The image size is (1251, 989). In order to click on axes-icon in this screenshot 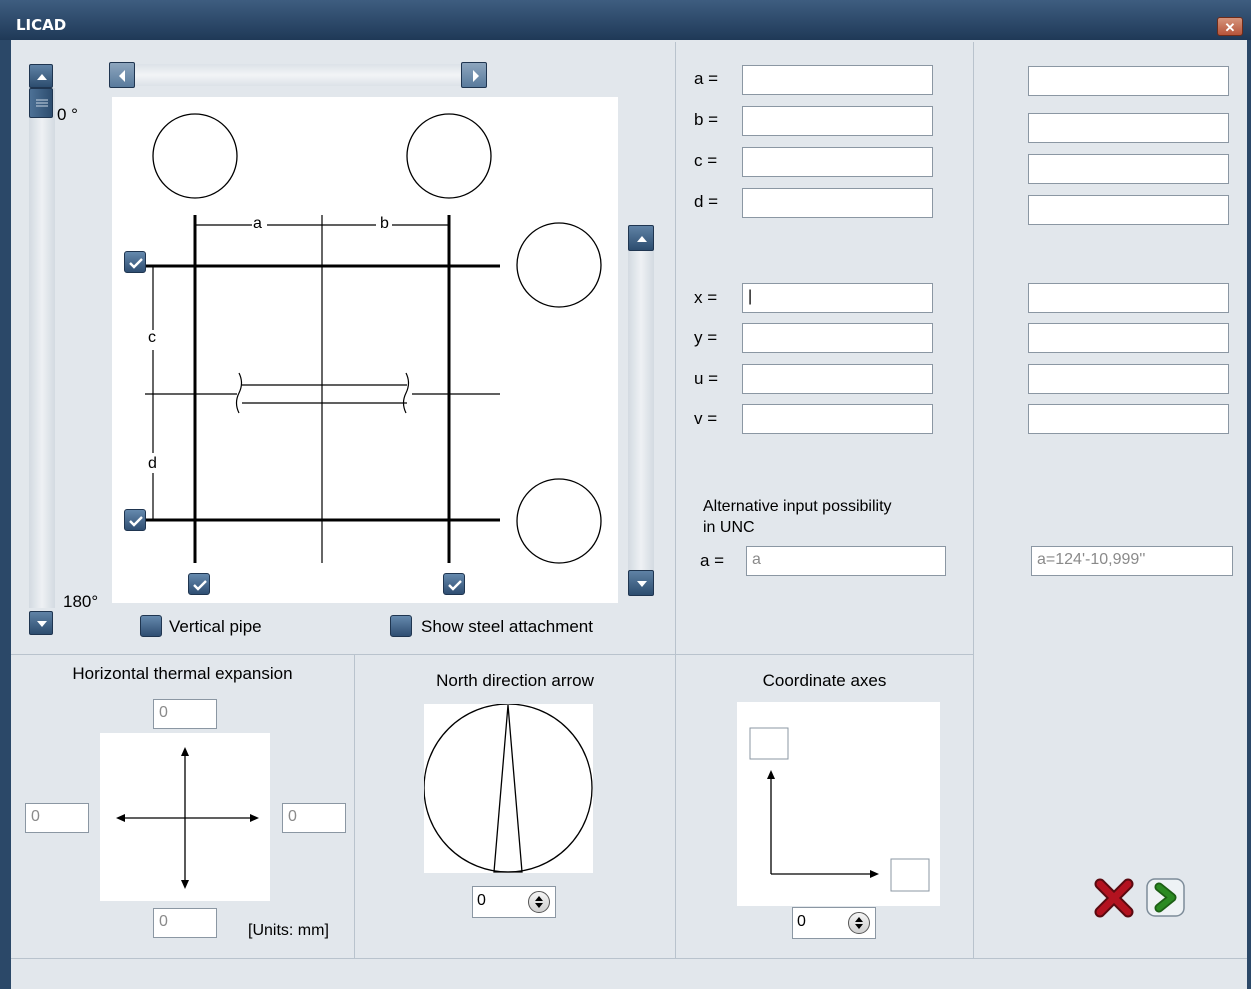, I will do `click(839, 809)`.